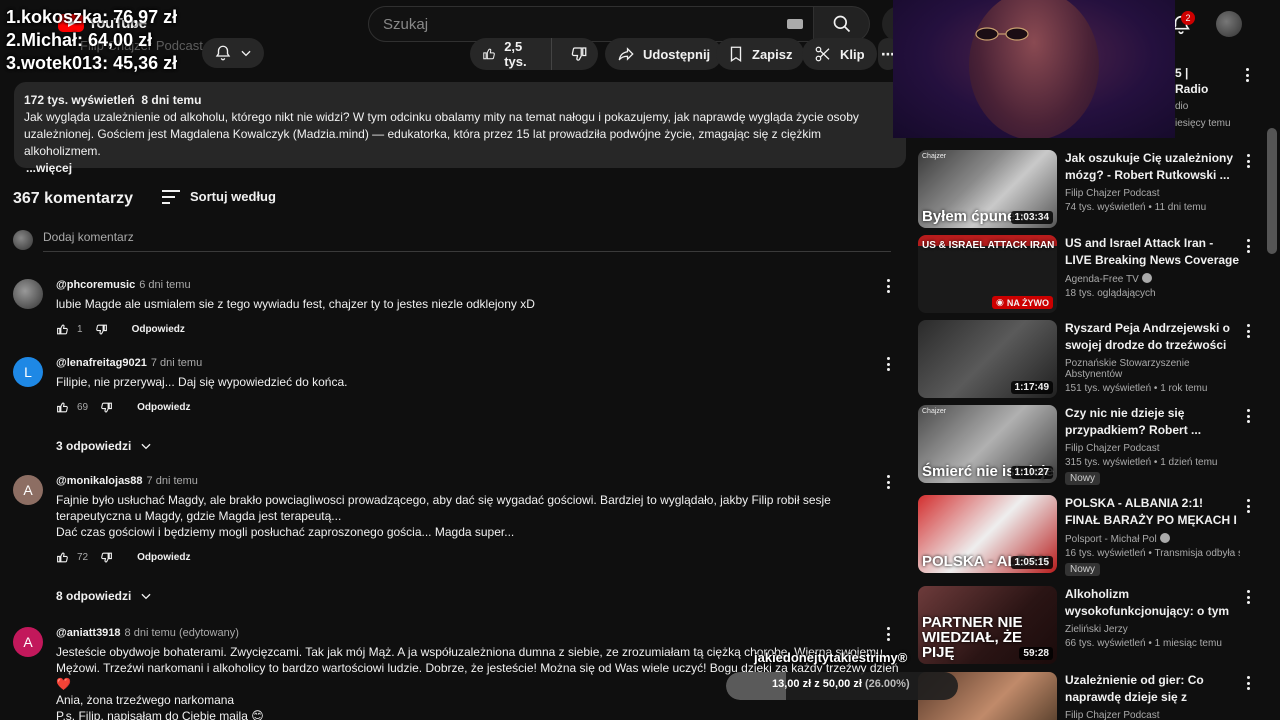  Describe the element at coordinates (233, 53) in the screenshot. I see `subscription-notification-button` at that location.